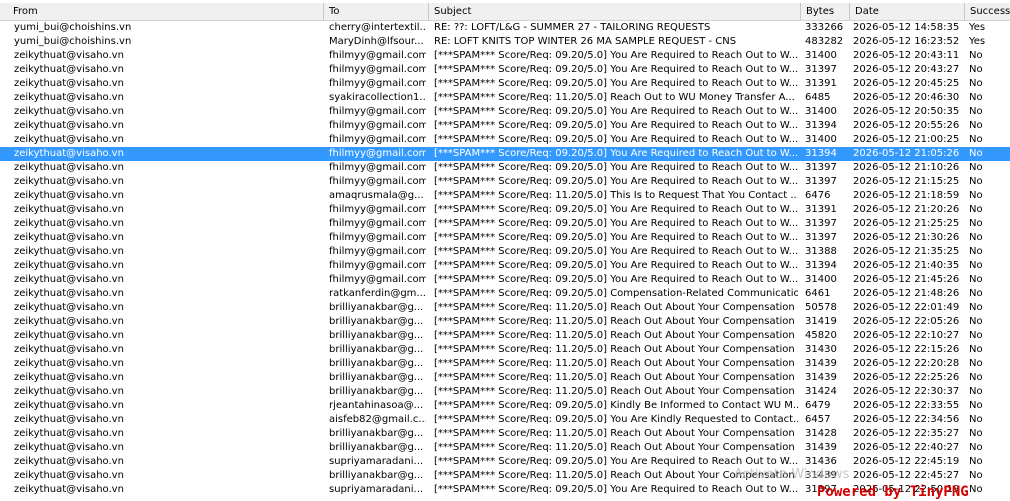 The width and height of the screenshot is (1010, 501). I want to click on cell-date: 2026-05-12 20:50:35, so click(906, 111).